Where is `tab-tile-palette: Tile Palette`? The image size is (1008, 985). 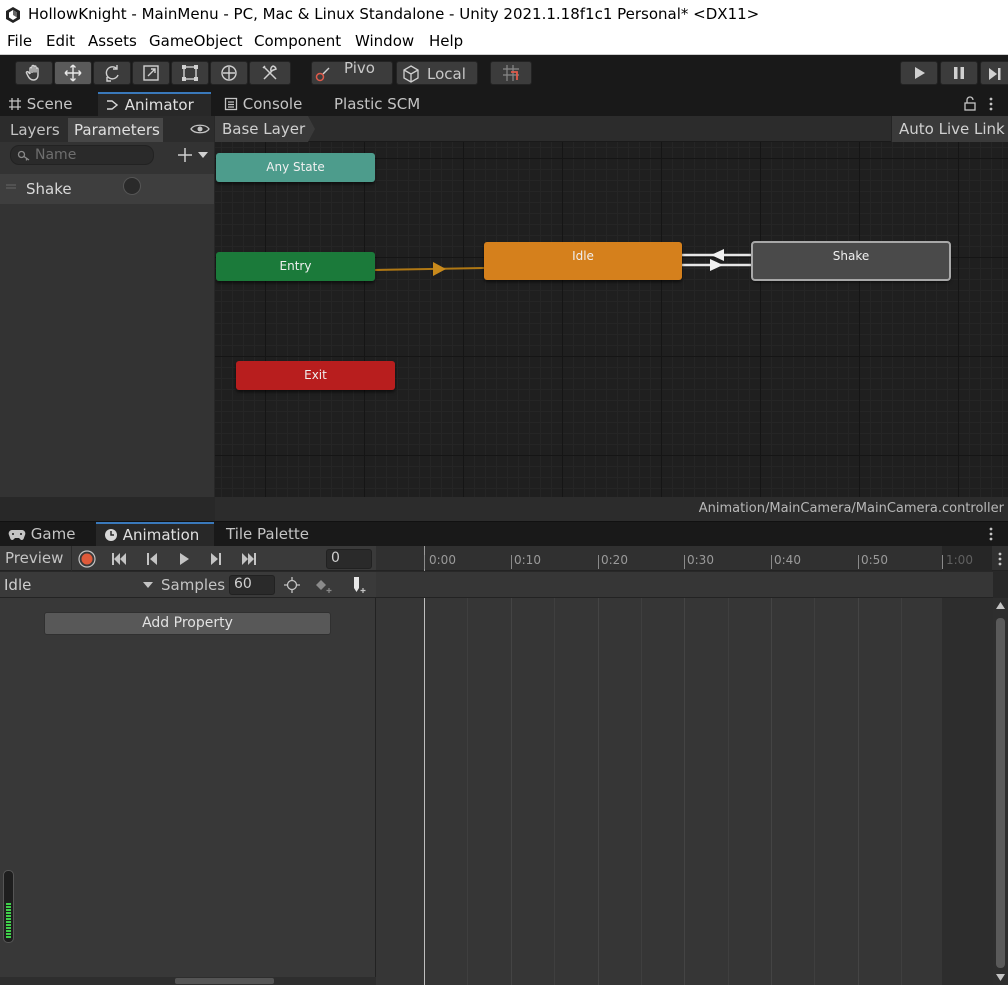
tab-tile-palette: Tile Palette is located at coordinates (273, 534).